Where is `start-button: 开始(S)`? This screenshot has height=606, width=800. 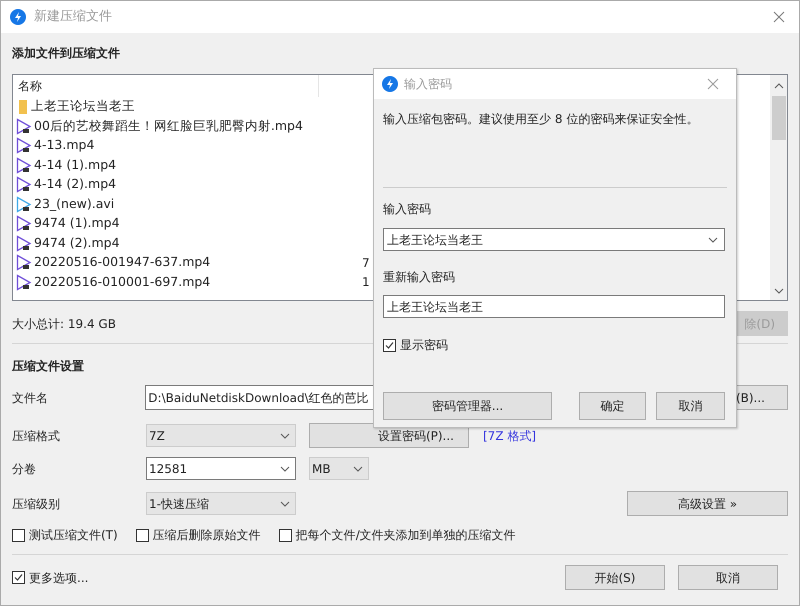
start-button: 开始(S) is located at coordinates (615, 577).